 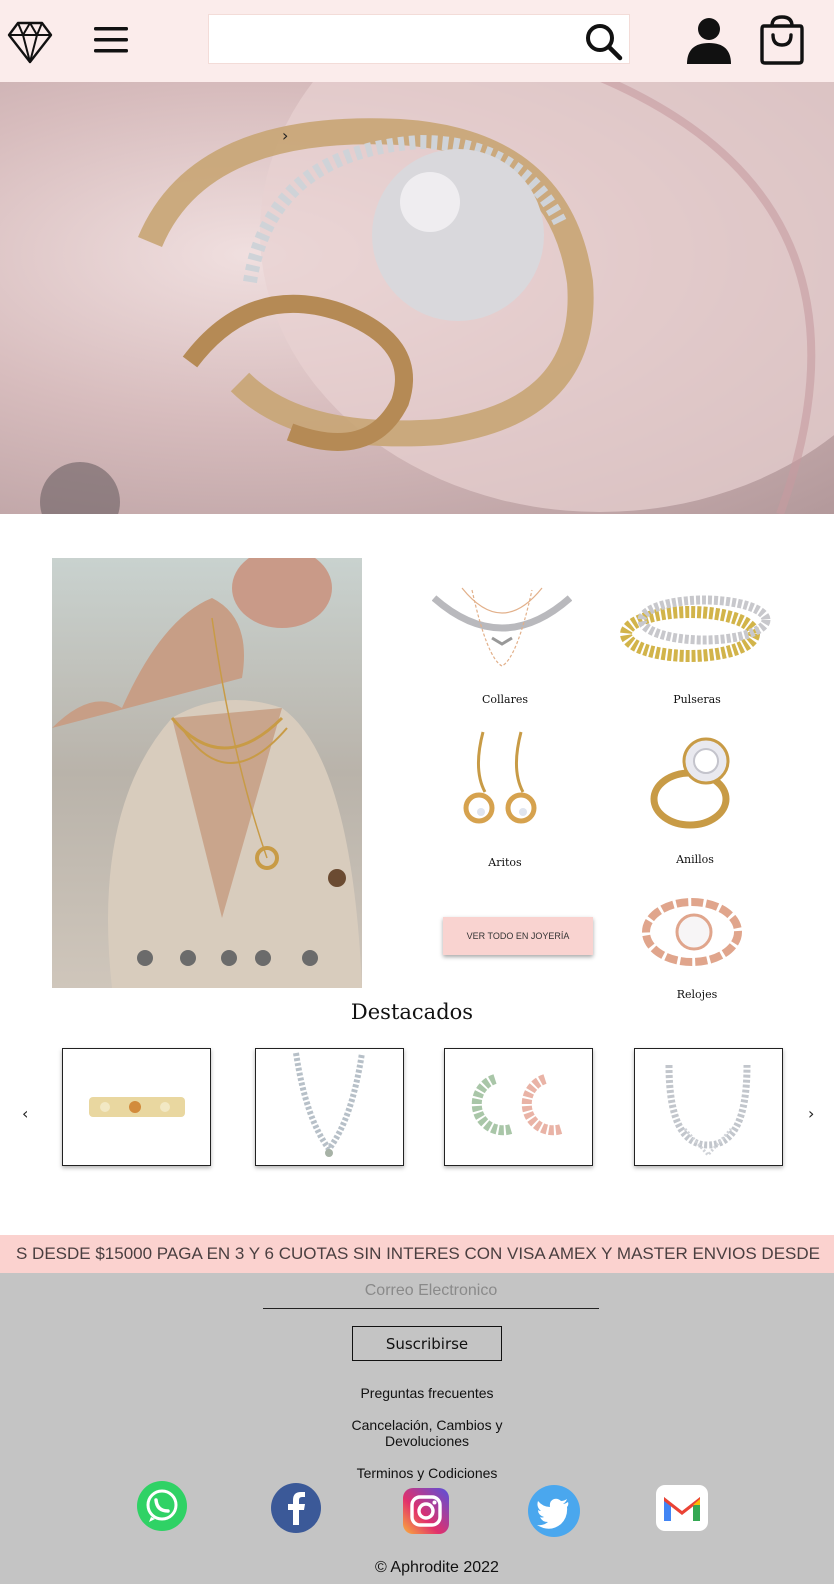 What do you see at coordinates (427, 1343) in the screenshot?
I see `subscribe-button: Suscribirse` at bounding box center [427, 1343].